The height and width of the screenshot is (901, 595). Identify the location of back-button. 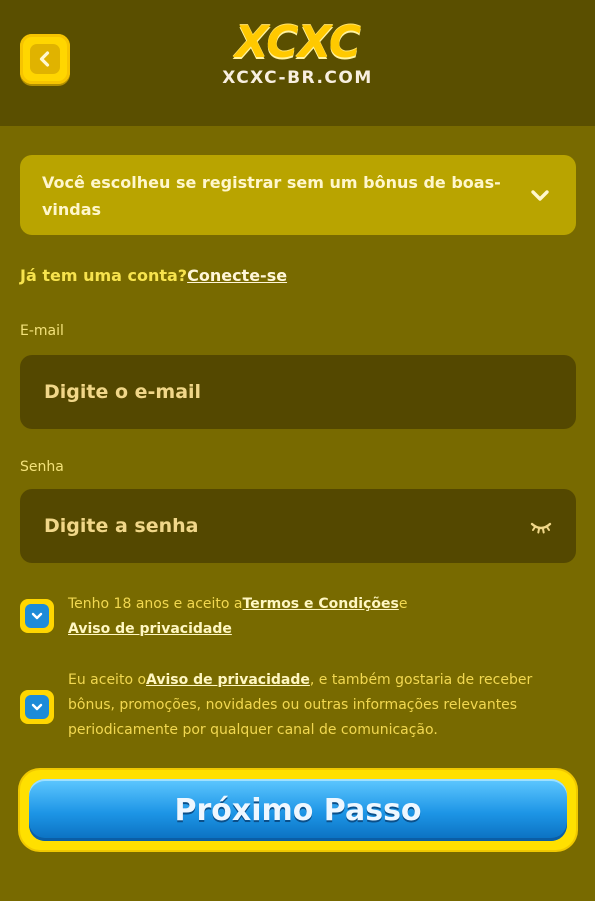
(45, 59).